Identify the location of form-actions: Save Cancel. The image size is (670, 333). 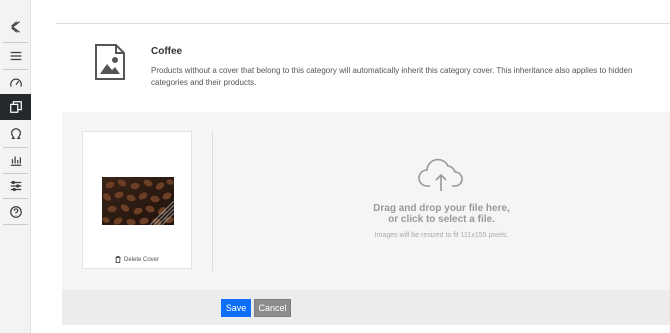
(366, 307).